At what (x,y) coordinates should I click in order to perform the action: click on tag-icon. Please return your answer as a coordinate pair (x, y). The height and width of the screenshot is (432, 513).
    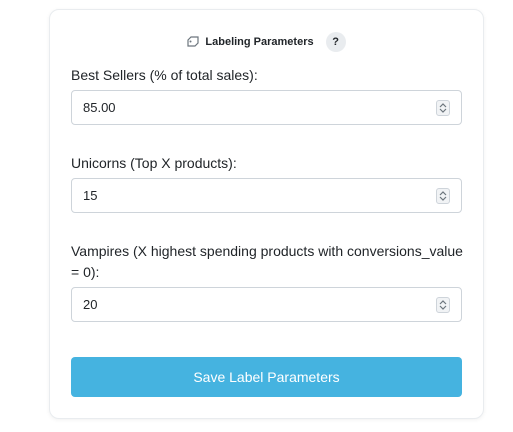
    Looking at the image, I should click on (193, 42).